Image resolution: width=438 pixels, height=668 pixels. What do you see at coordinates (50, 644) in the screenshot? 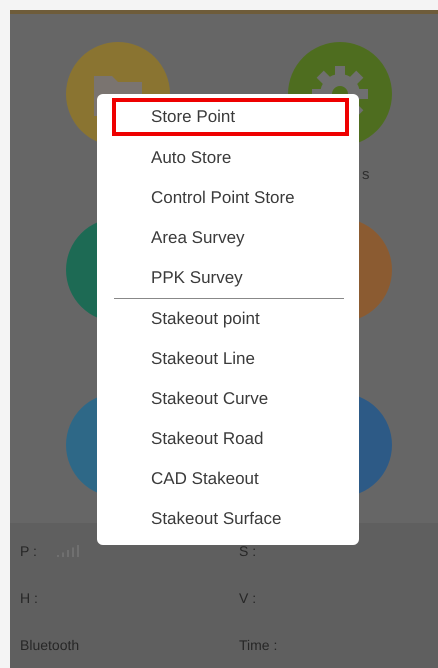
I see `status-label: Bluetooth` at bounding box center [50, 644].